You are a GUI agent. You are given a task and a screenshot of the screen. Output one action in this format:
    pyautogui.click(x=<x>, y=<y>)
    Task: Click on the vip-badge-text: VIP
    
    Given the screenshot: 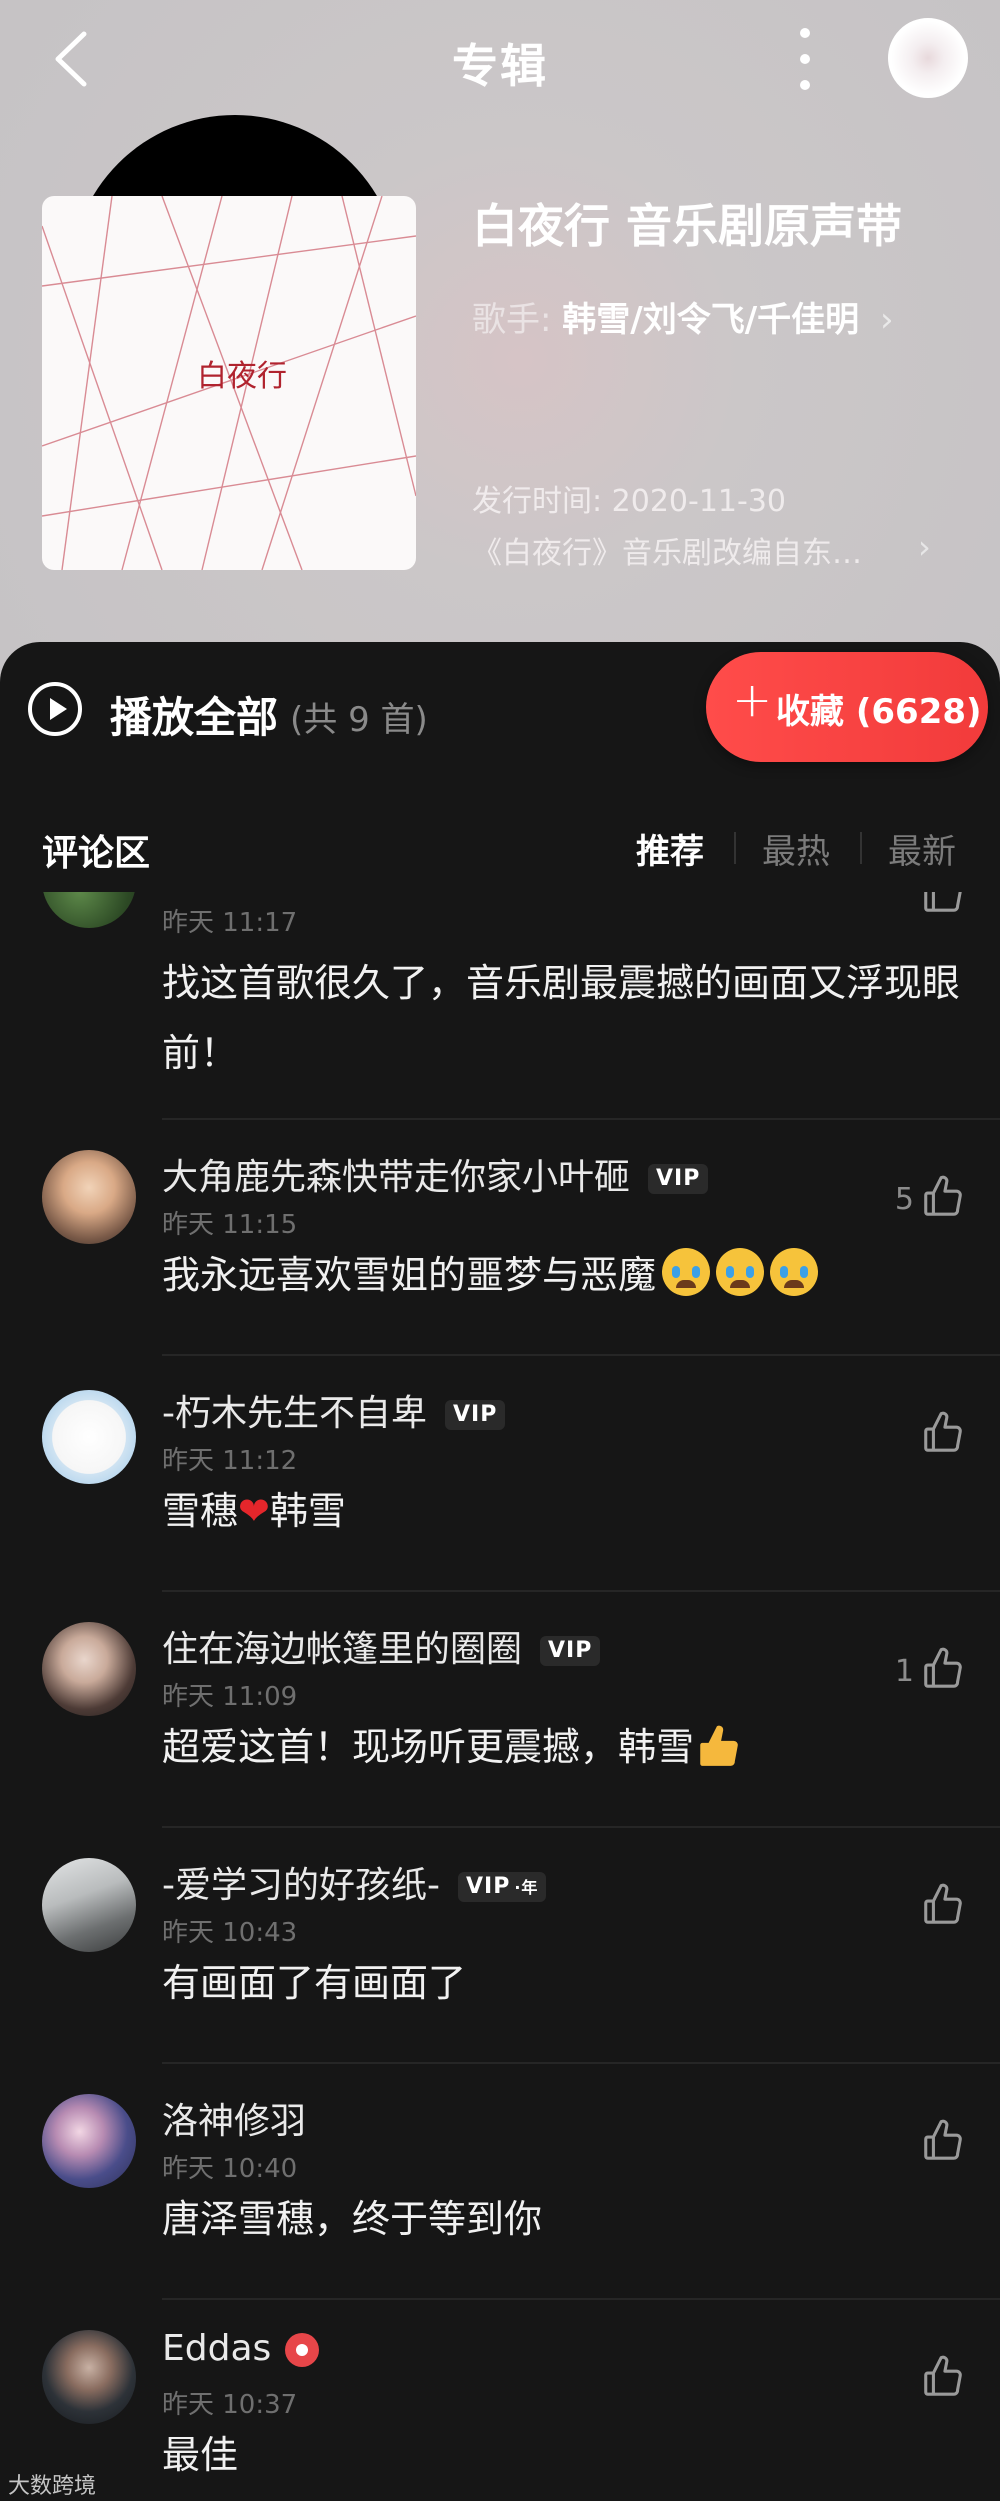 What is the action you would take?
    pyautogui.click(x=488, y=1886)
    